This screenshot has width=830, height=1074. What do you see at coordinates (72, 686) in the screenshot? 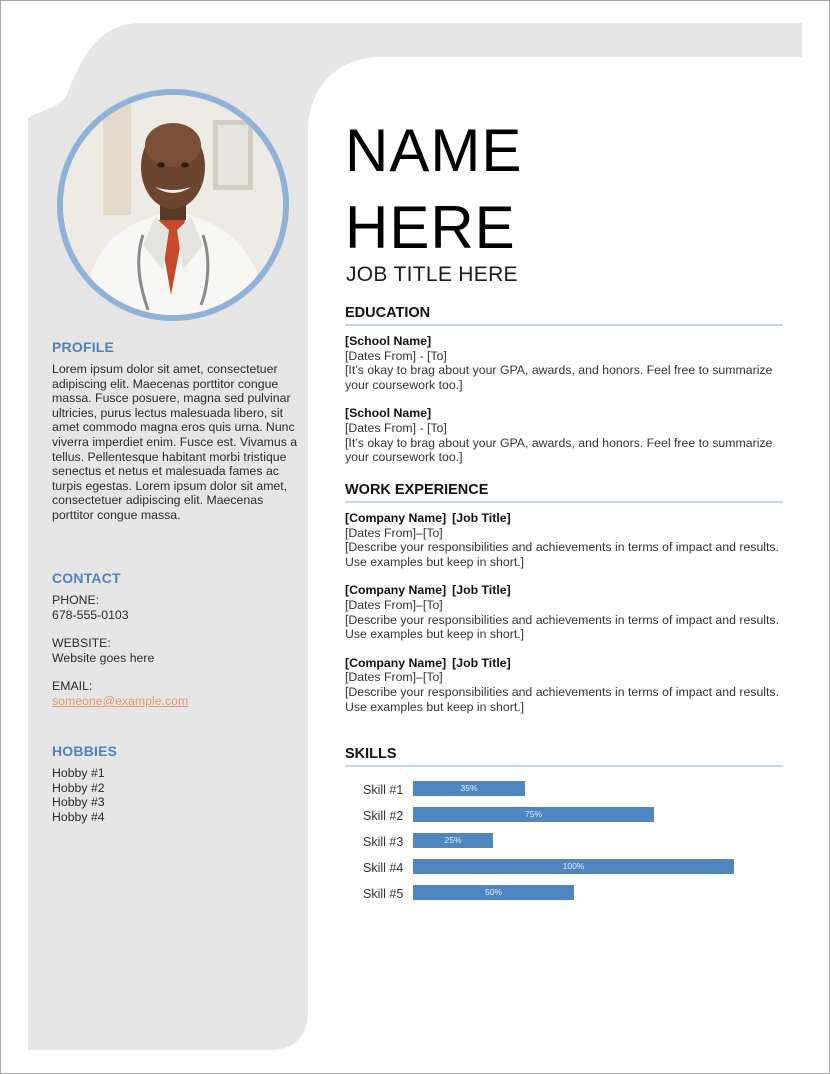
I see `email-label: EMAIL:` at bounding box center [72, 686].